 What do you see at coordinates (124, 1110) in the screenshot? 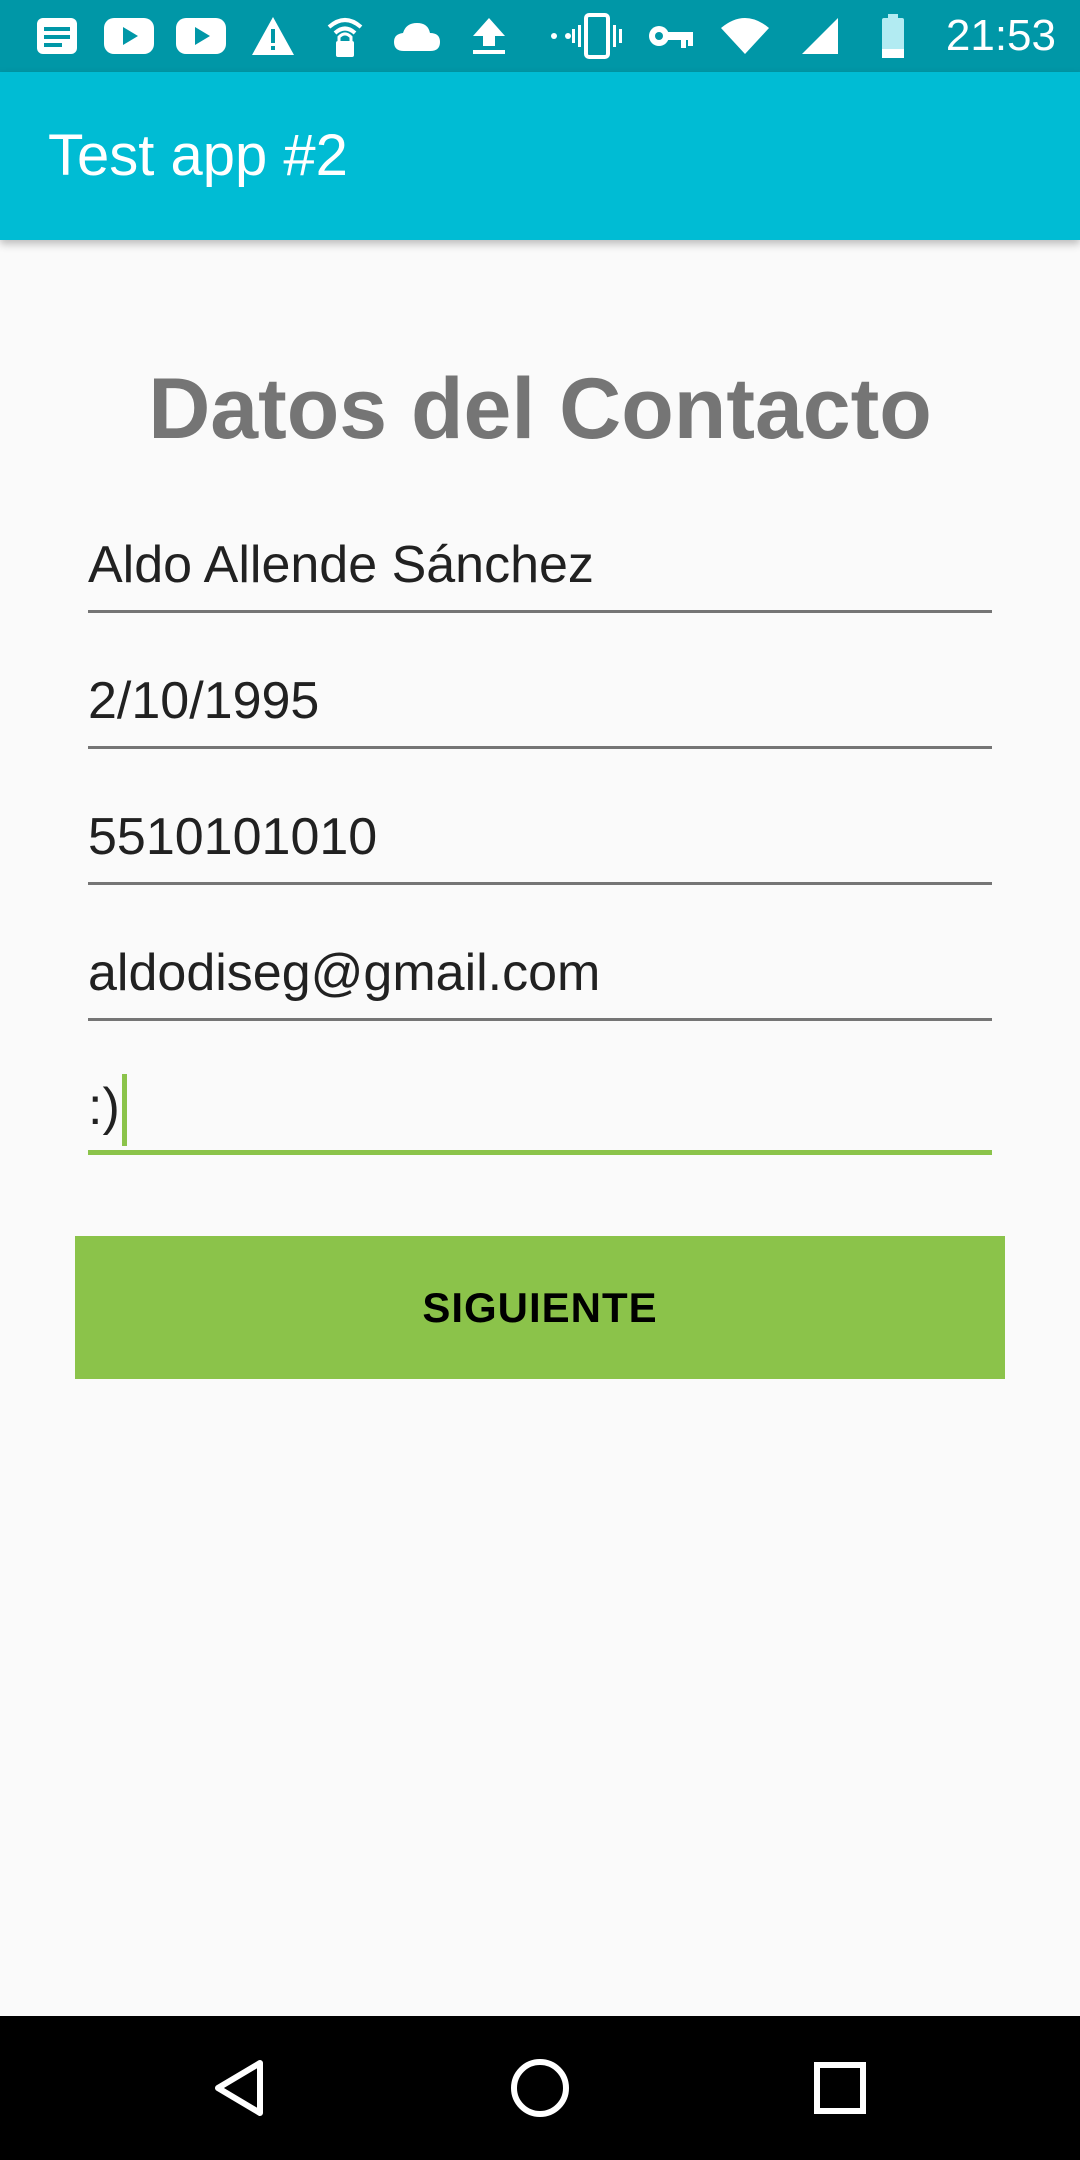
I see `text-cursor` at bounding box center [124, 1110].